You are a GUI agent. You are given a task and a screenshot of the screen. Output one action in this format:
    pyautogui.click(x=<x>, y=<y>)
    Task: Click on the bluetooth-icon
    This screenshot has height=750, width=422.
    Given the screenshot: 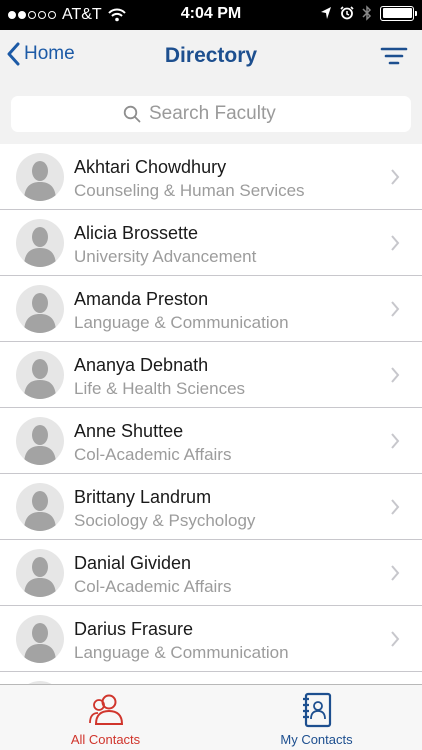 What is the action you would take?
    pyautogui.click(x=367, y=13)
    